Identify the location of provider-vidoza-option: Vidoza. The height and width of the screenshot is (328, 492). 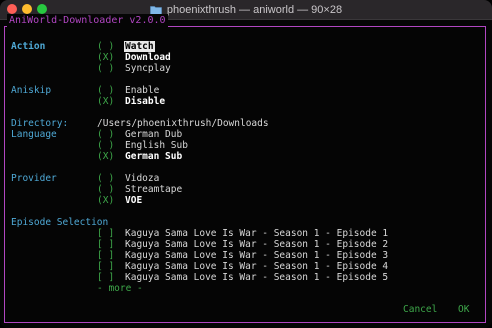
(142, 178).